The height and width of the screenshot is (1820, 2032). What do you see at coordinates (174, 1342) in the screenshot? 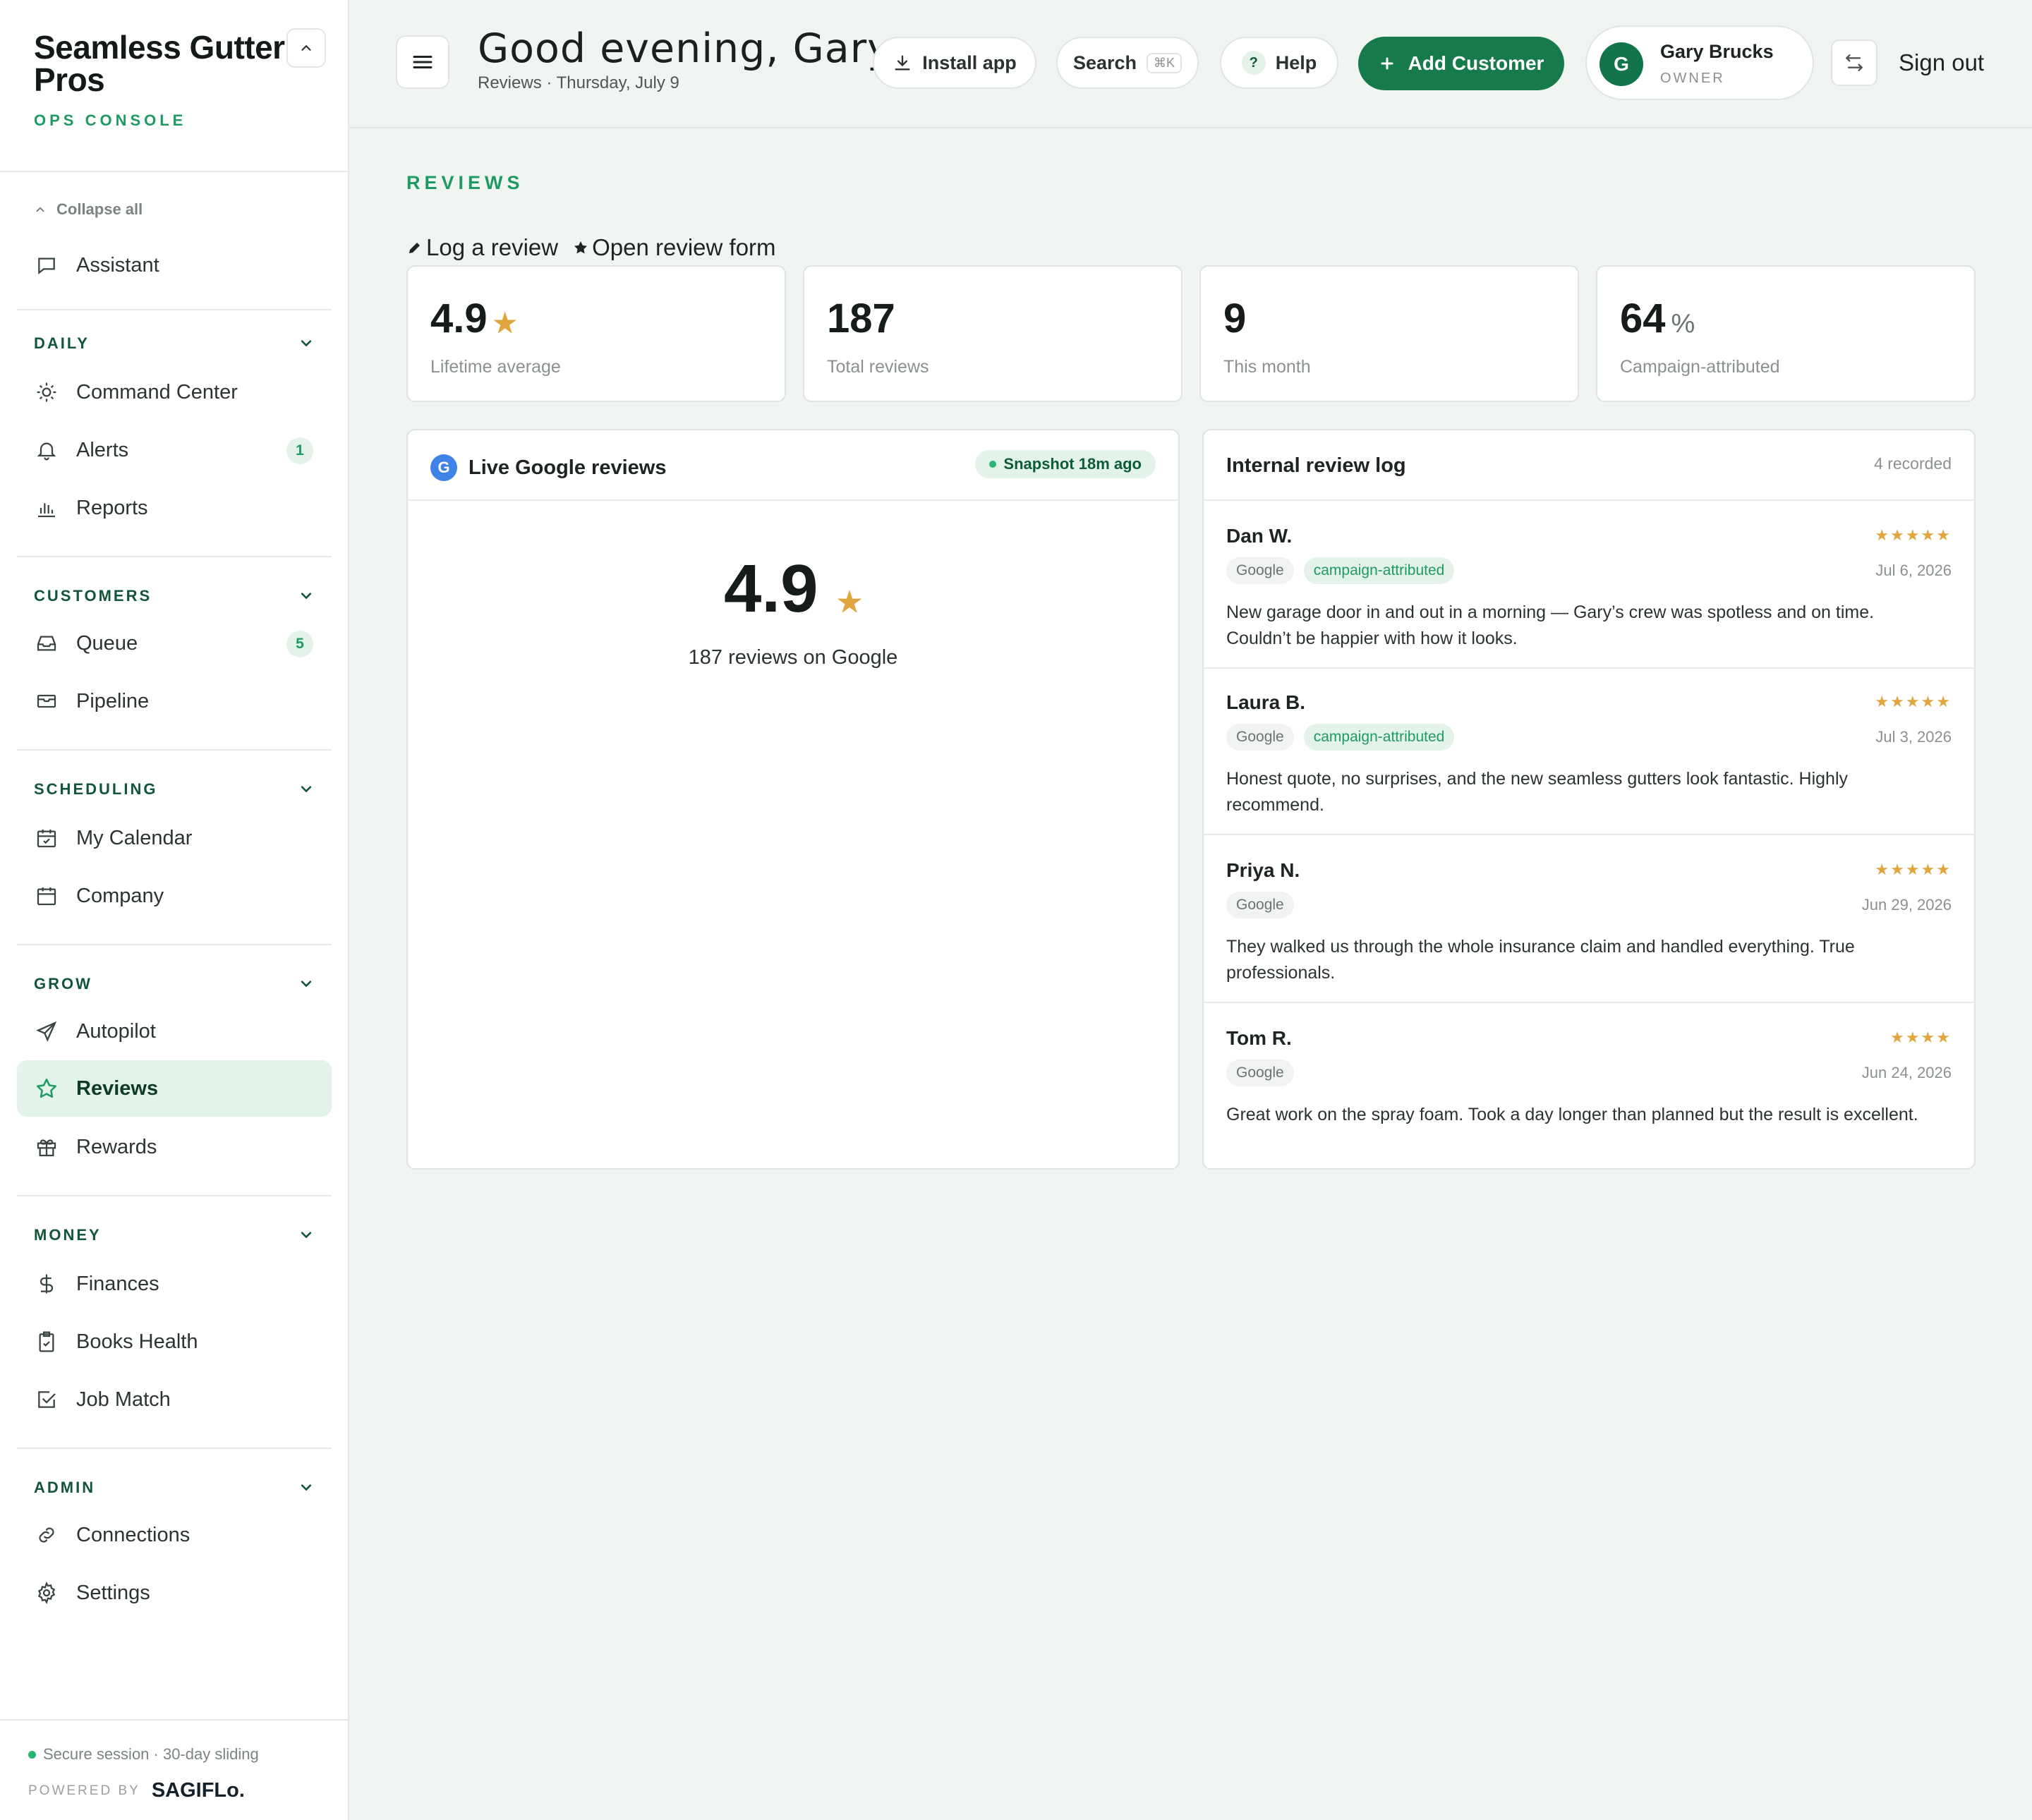
I see `sidebar-item-books-health: Books Health` at bounding box center [174, 1342].